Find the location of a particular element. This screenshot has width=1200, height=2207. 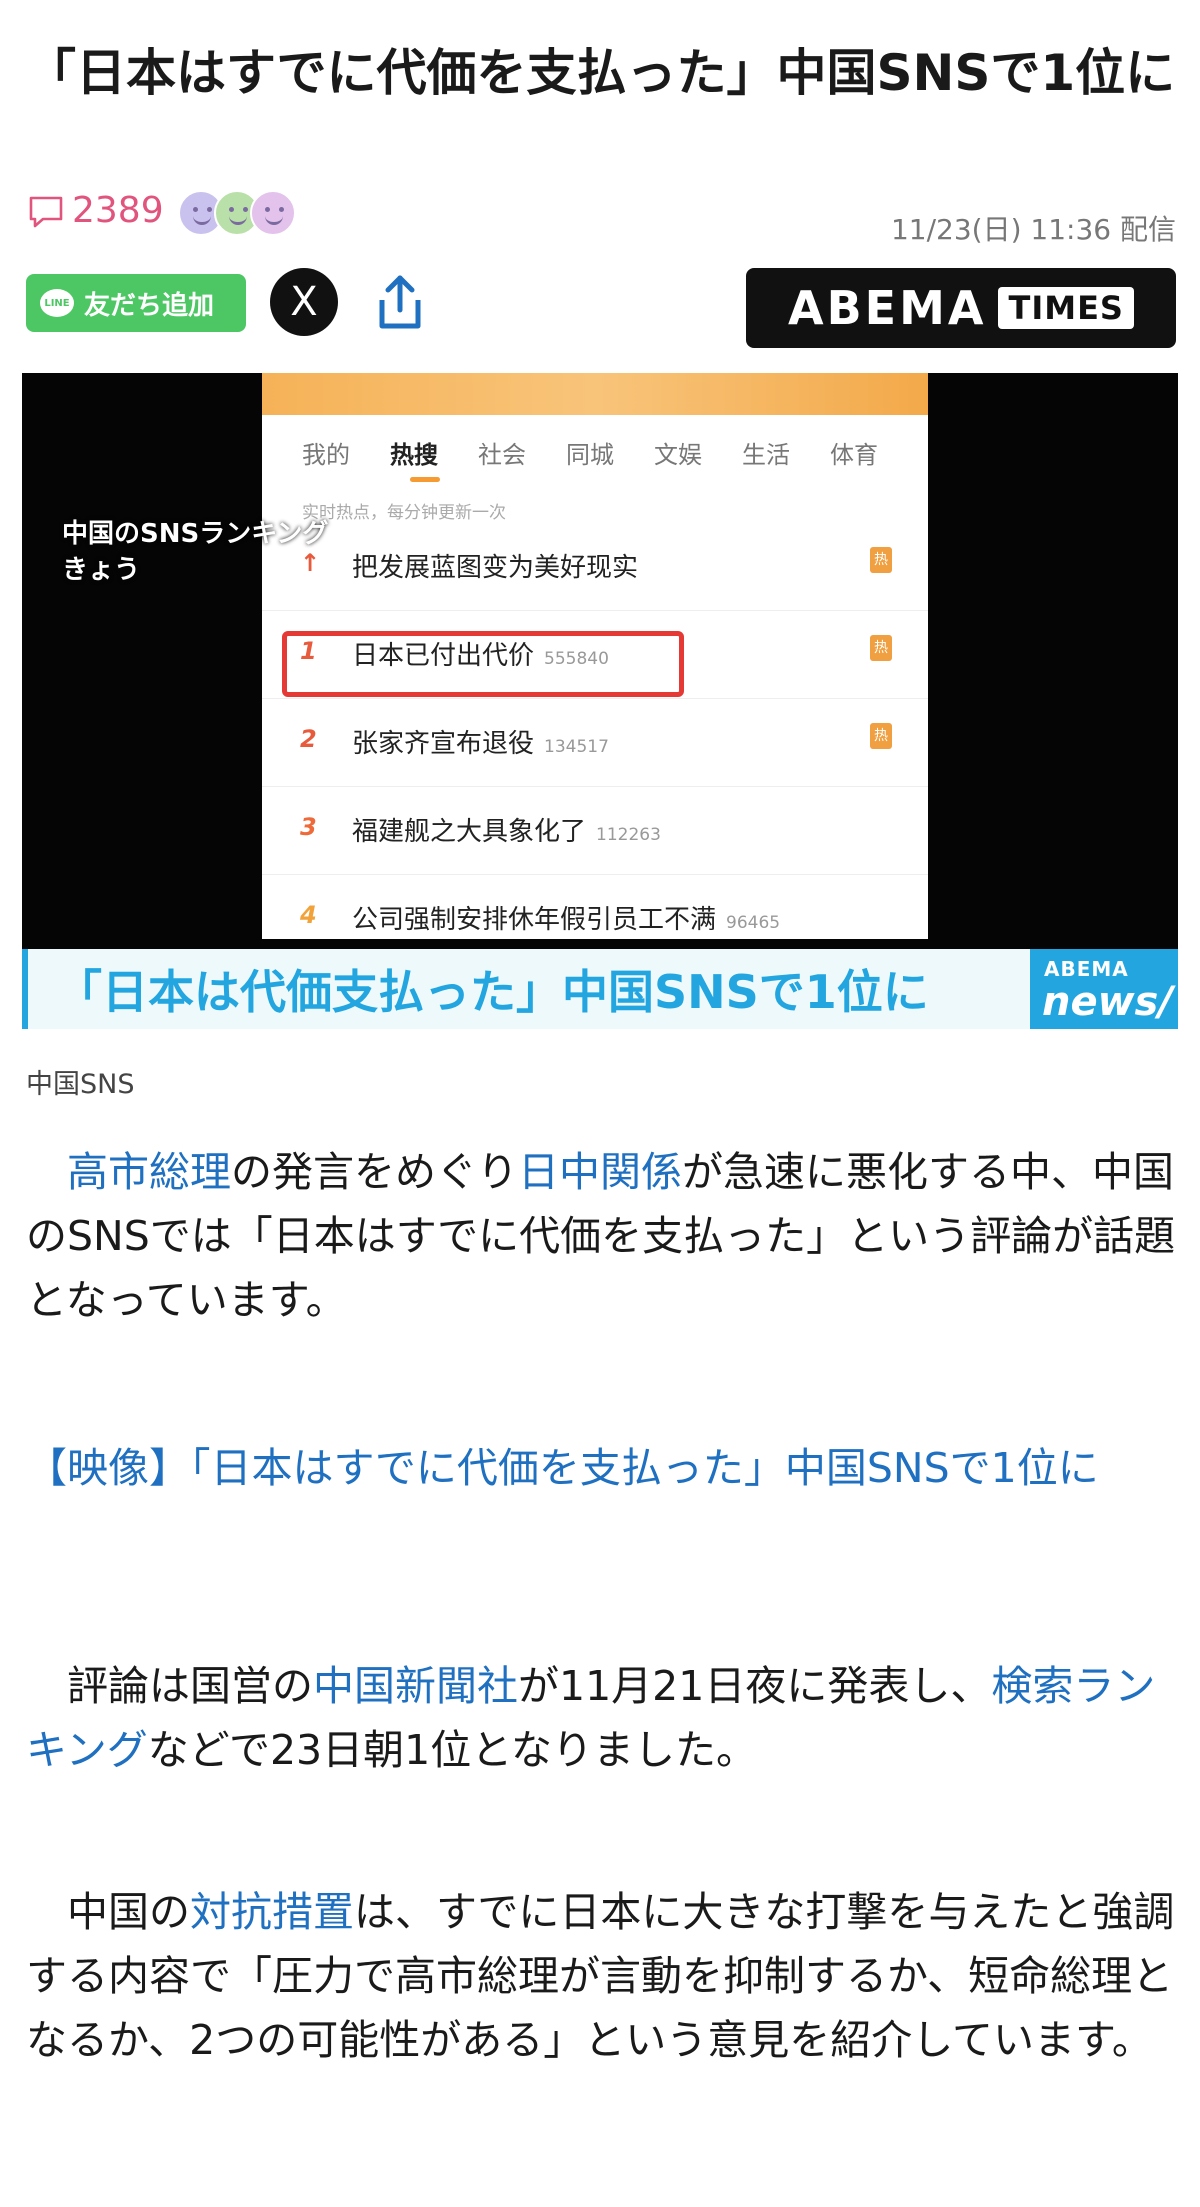

share-button is located at coordinates (400, 303).